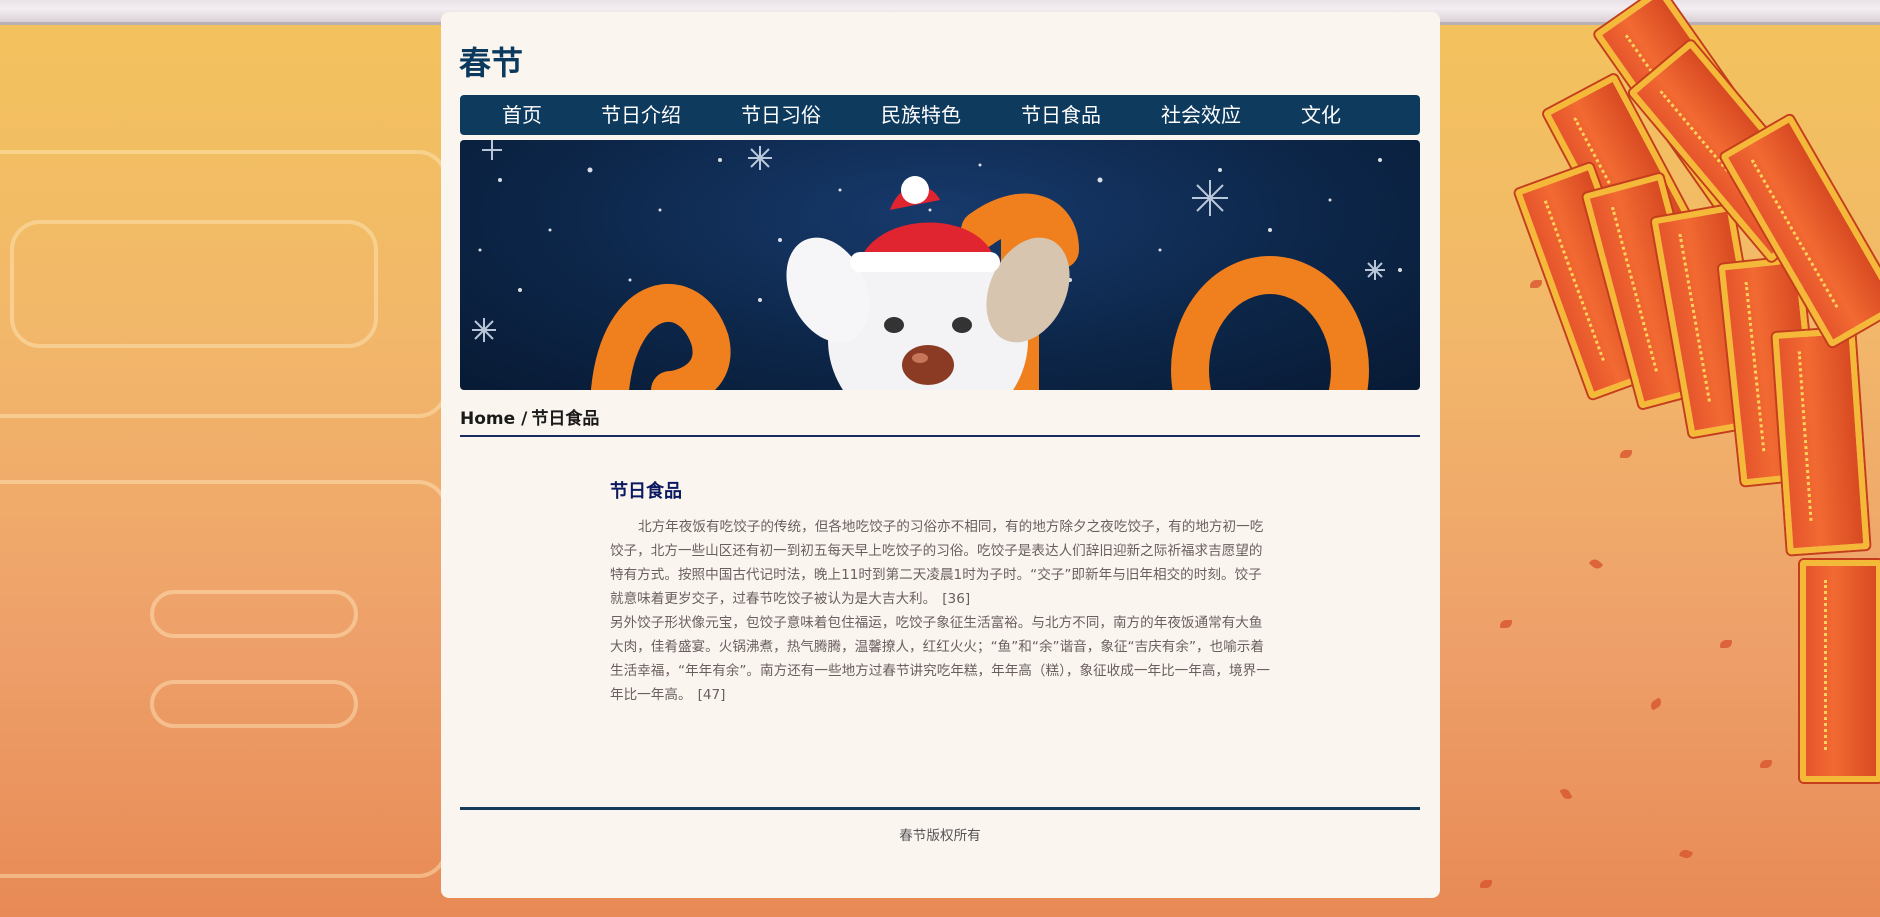  What do you see at coordinates (1061, 115) in the screenshot?
I see `nav-item-festival-food: 节日食品` at bounding box center [1061, 115].